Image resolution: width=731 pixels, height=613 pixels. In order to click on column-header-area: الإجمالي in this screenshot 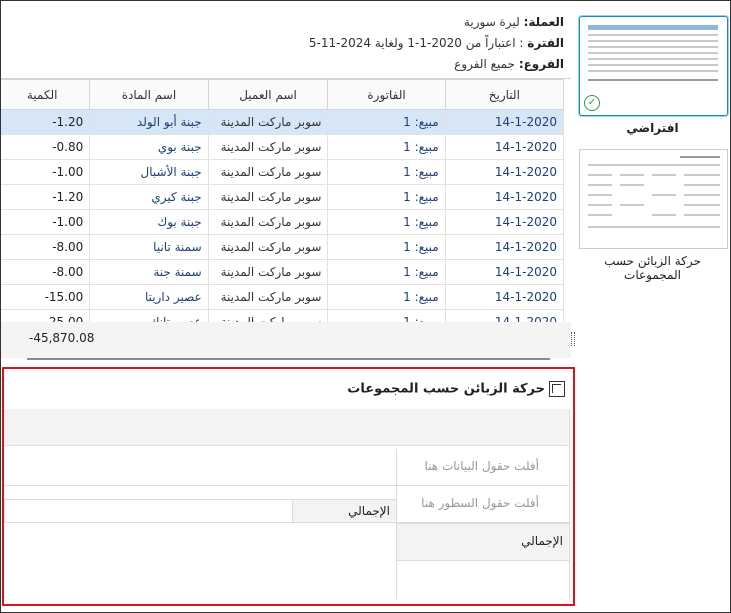, I will do `click(200, 511)`.